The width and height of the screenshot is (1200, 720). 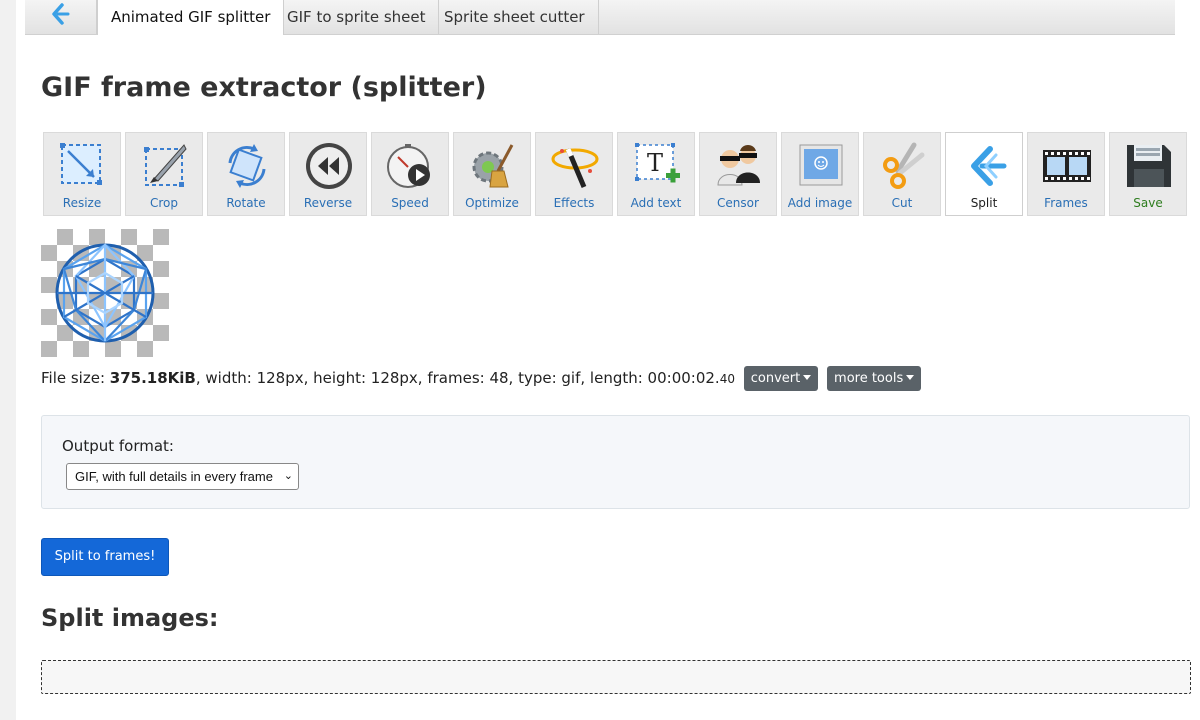 I want to click on more-tools-label: more tools, so click(x=869, y=378).